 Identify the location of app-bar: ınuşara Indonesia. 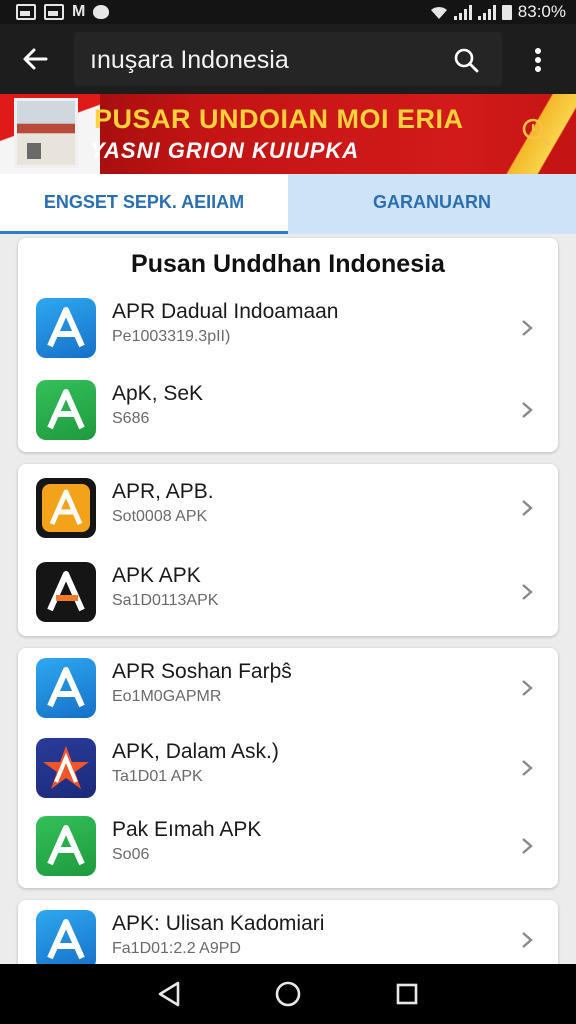
(288, 59).